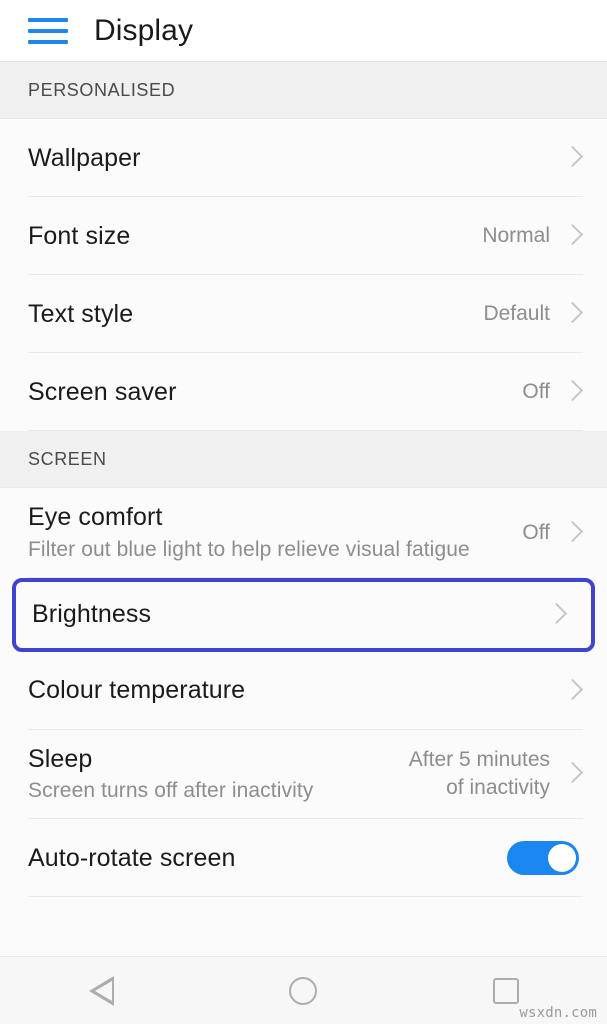 The height and width of the screenshot is (1024, 607). What do you see at coordinates (81, 313) in the screenshot?
I see `list-item-title: Text style` at bounding box center [81, 313].